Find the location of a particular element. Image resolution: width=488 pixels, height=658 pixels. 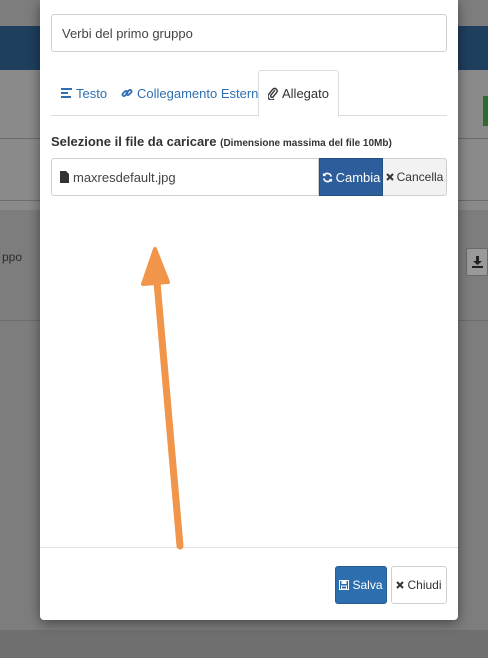

change-file-label: Cambia is located at coordinates (358, 177).